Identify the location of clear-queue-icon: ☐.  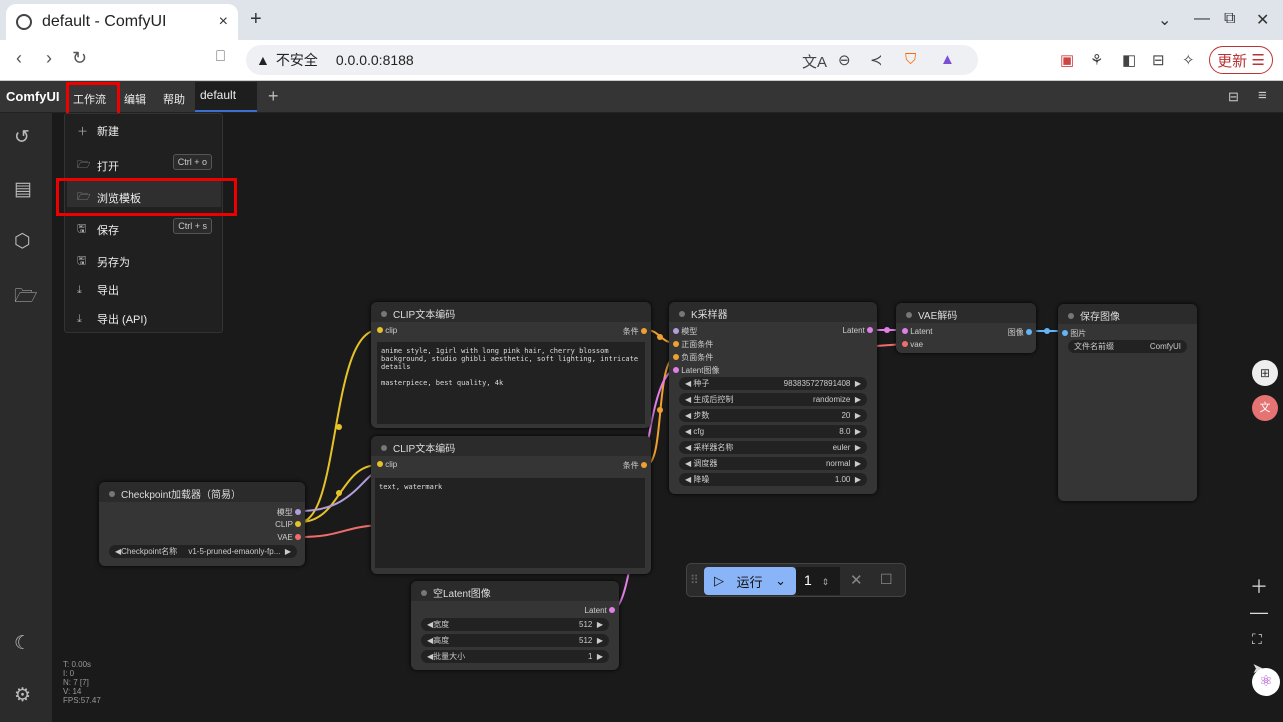
(886, 579).